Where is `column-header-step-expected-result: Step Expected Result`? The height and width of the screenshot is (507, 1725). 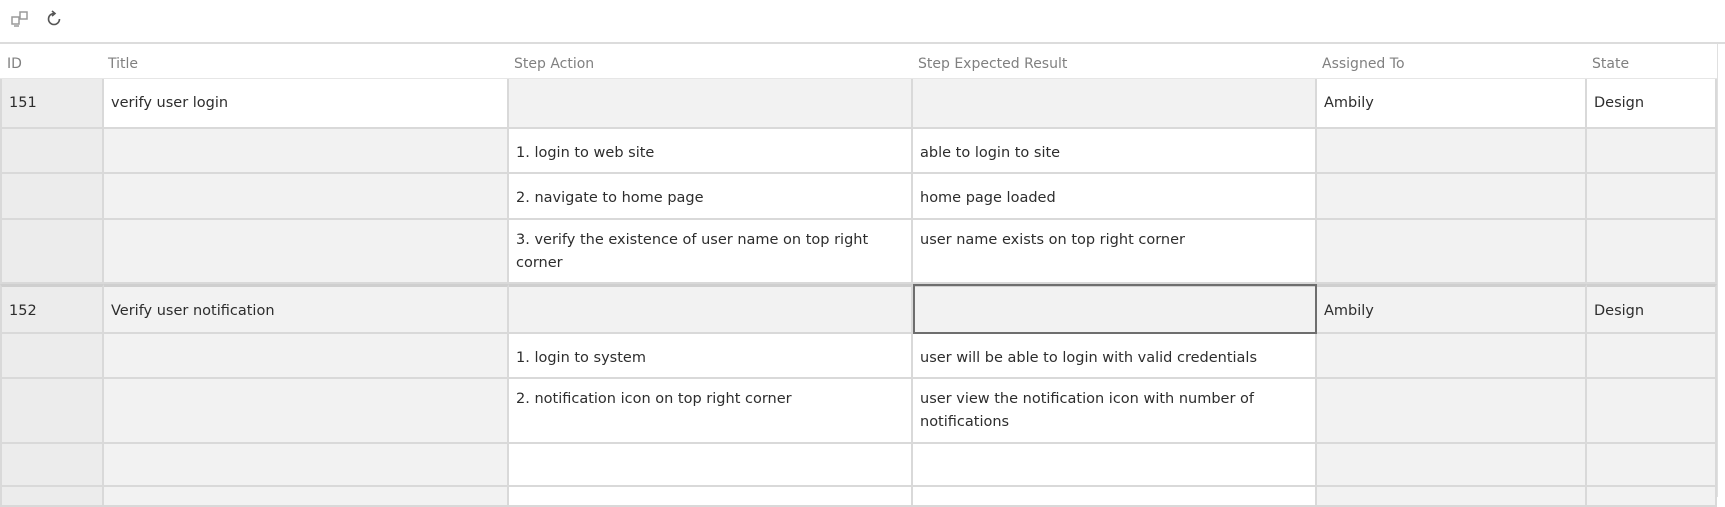
column-header-step-expected-result: Step Expected Result is located at coordinates (992, 64).